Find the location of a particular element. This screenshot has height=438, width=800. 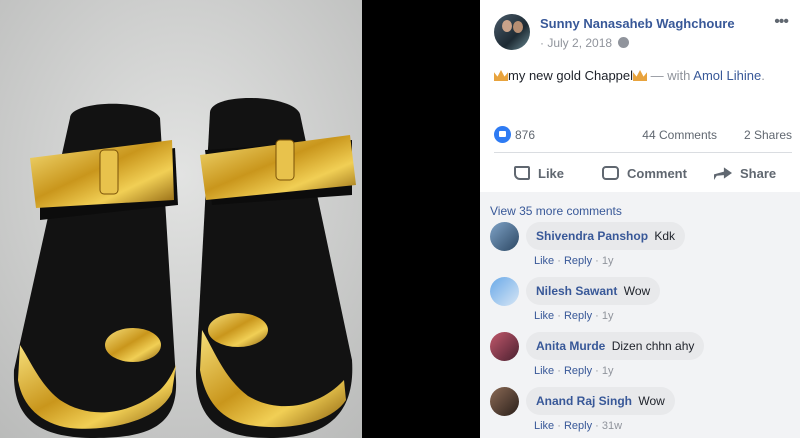

comment-bubble: Anand Raj Singh Wow is located at coordinates (600, 401).